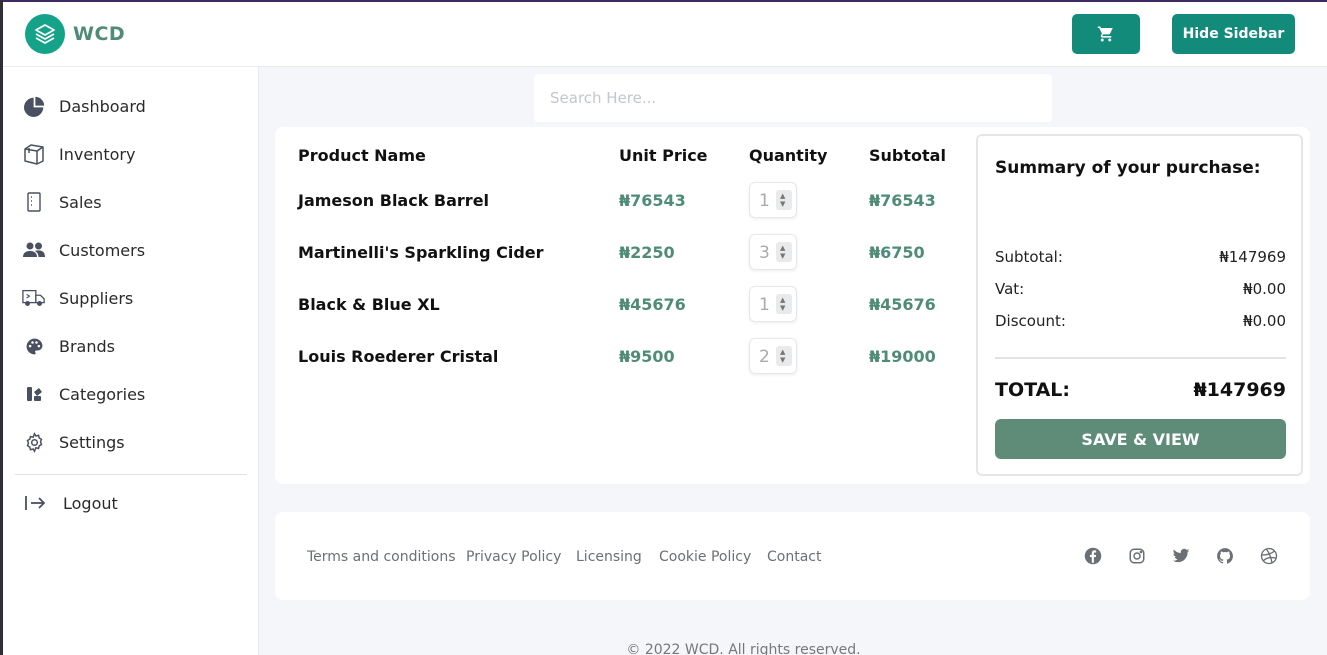 This screenshot has width=1327, height=655. Describe the element at coordinates (773, 252) in the screenshot. I see `quantity-stepper: 3 ▲ ▼` at that location.